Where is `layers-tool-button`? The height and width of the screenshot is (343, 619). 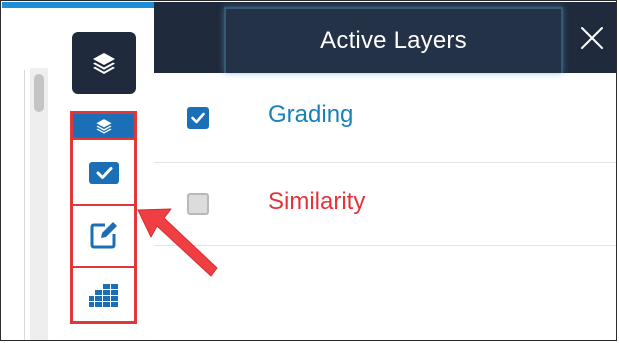 layers-tool-button is located at coordinates (103, 126).